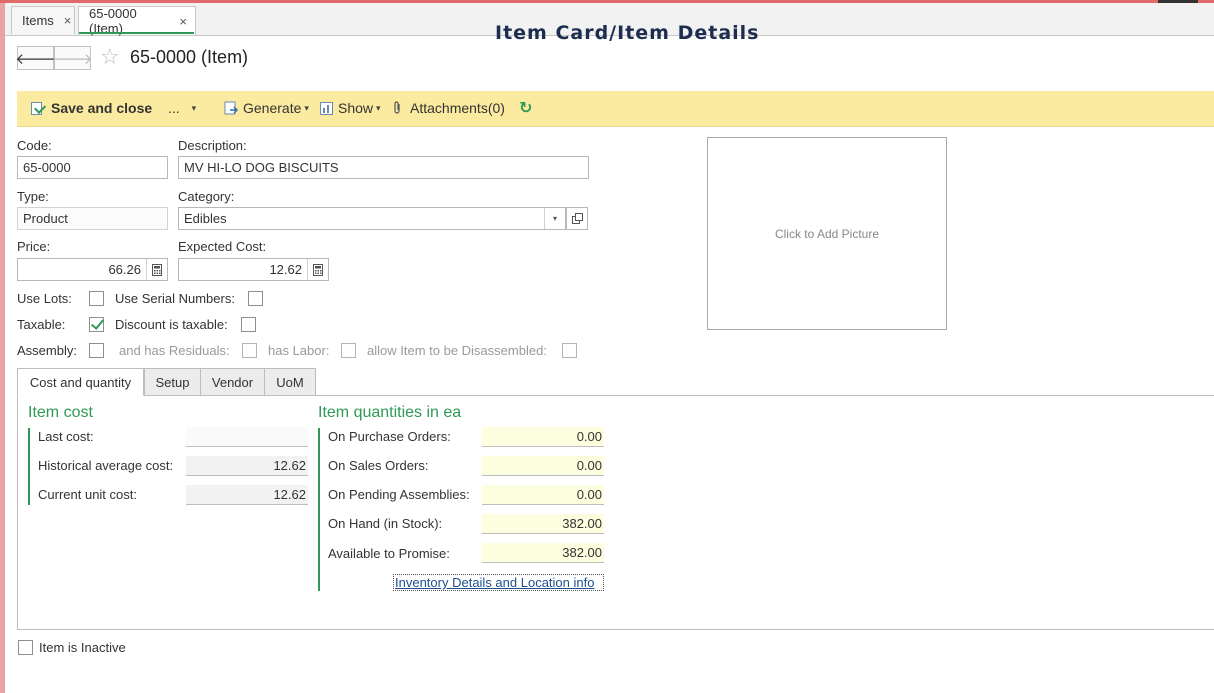 This screenshot has width=1214, height=693. What do you see at coordinates (290, 382) in the screenshot?
I see `tab-uom: UoM` at bounding box center [290, 382].